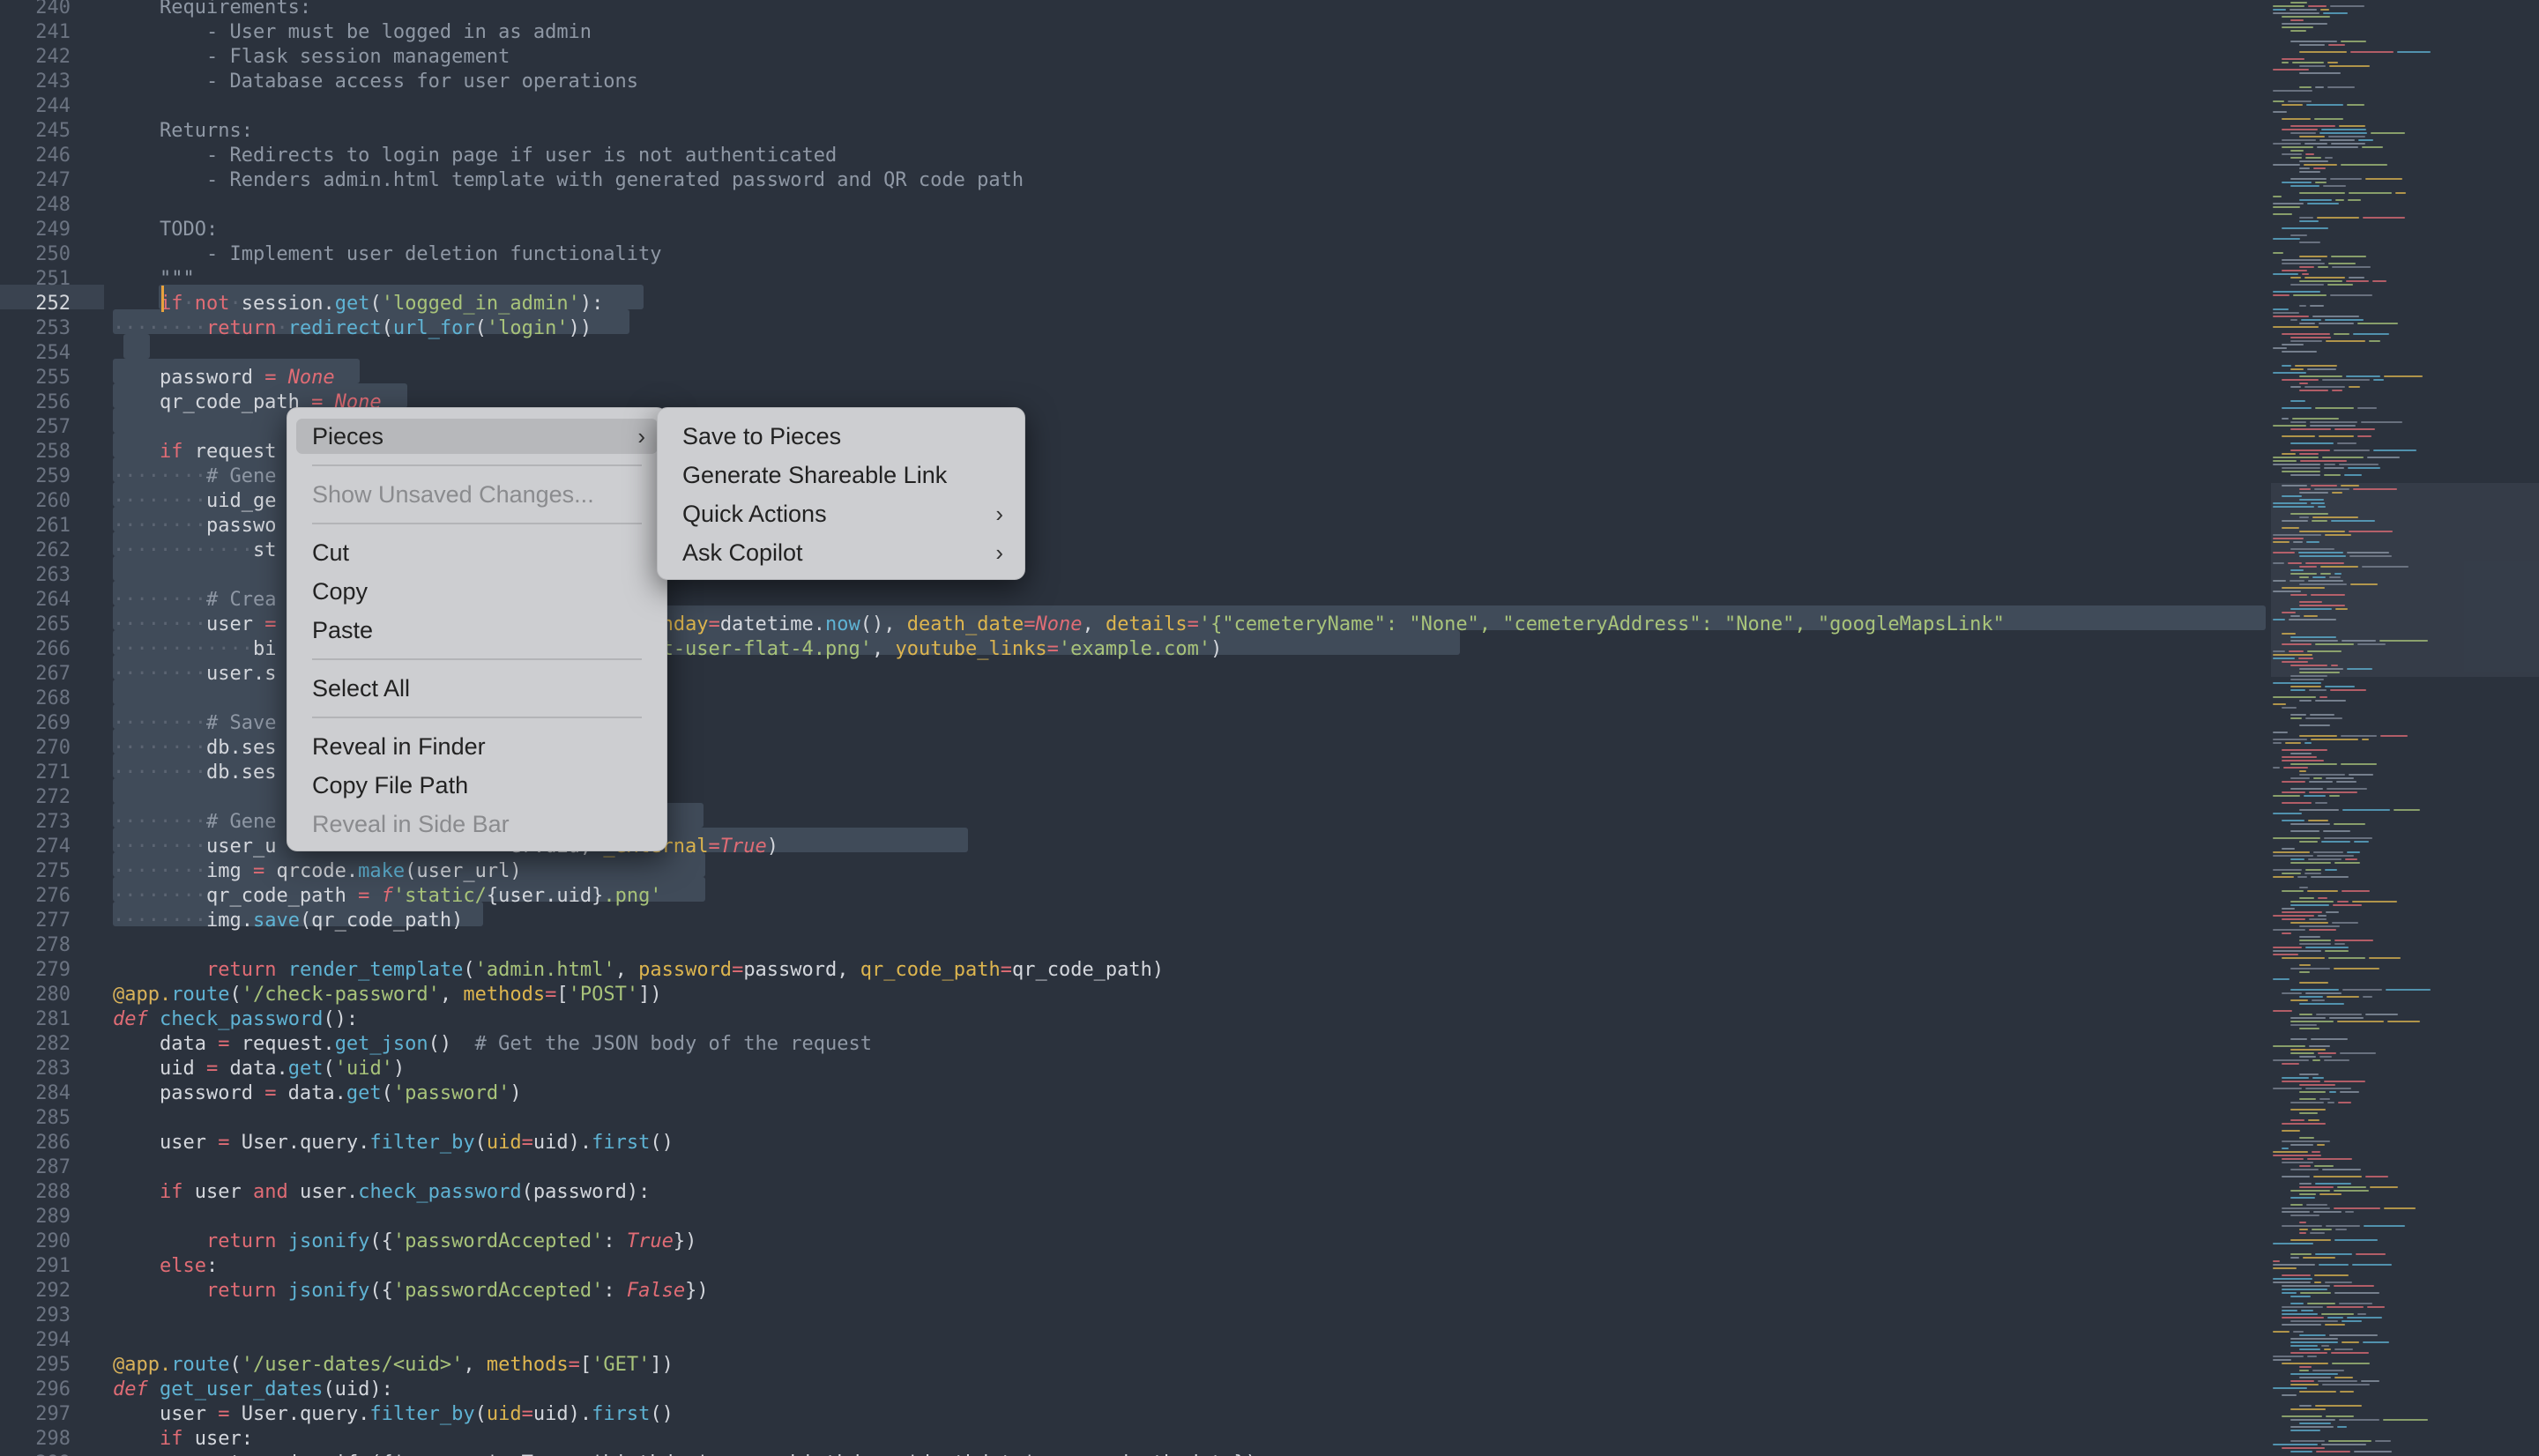 This screenshot has height=1456, width=2539. What do you see at coordinates (235, 304) in the screenshot?
I see `code-token: ·` at bounding box center [235, 304].